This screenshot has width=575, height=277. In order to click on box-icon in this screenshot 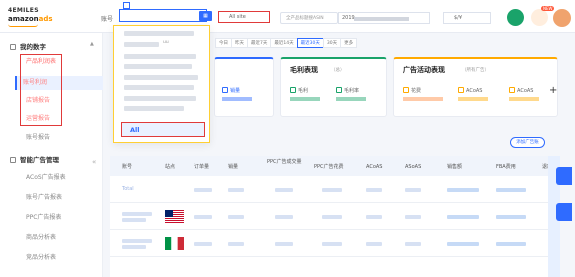, I will do `click(225, 90)`.